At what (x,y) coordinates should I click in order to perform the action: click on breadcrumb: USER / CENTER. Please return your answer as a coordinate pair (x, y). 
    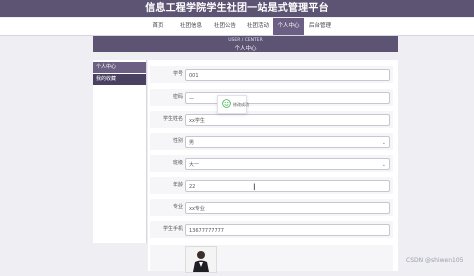
    Looking at the image, I should click on (245, 40).